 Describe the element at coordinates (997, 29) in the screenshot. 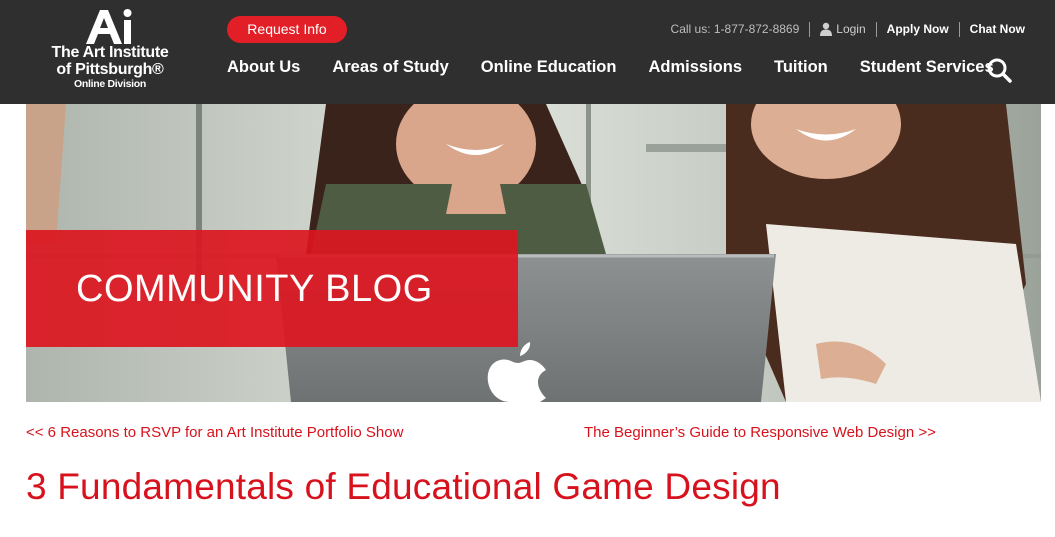

I see `chat-now-link: Chat Now` at that location.